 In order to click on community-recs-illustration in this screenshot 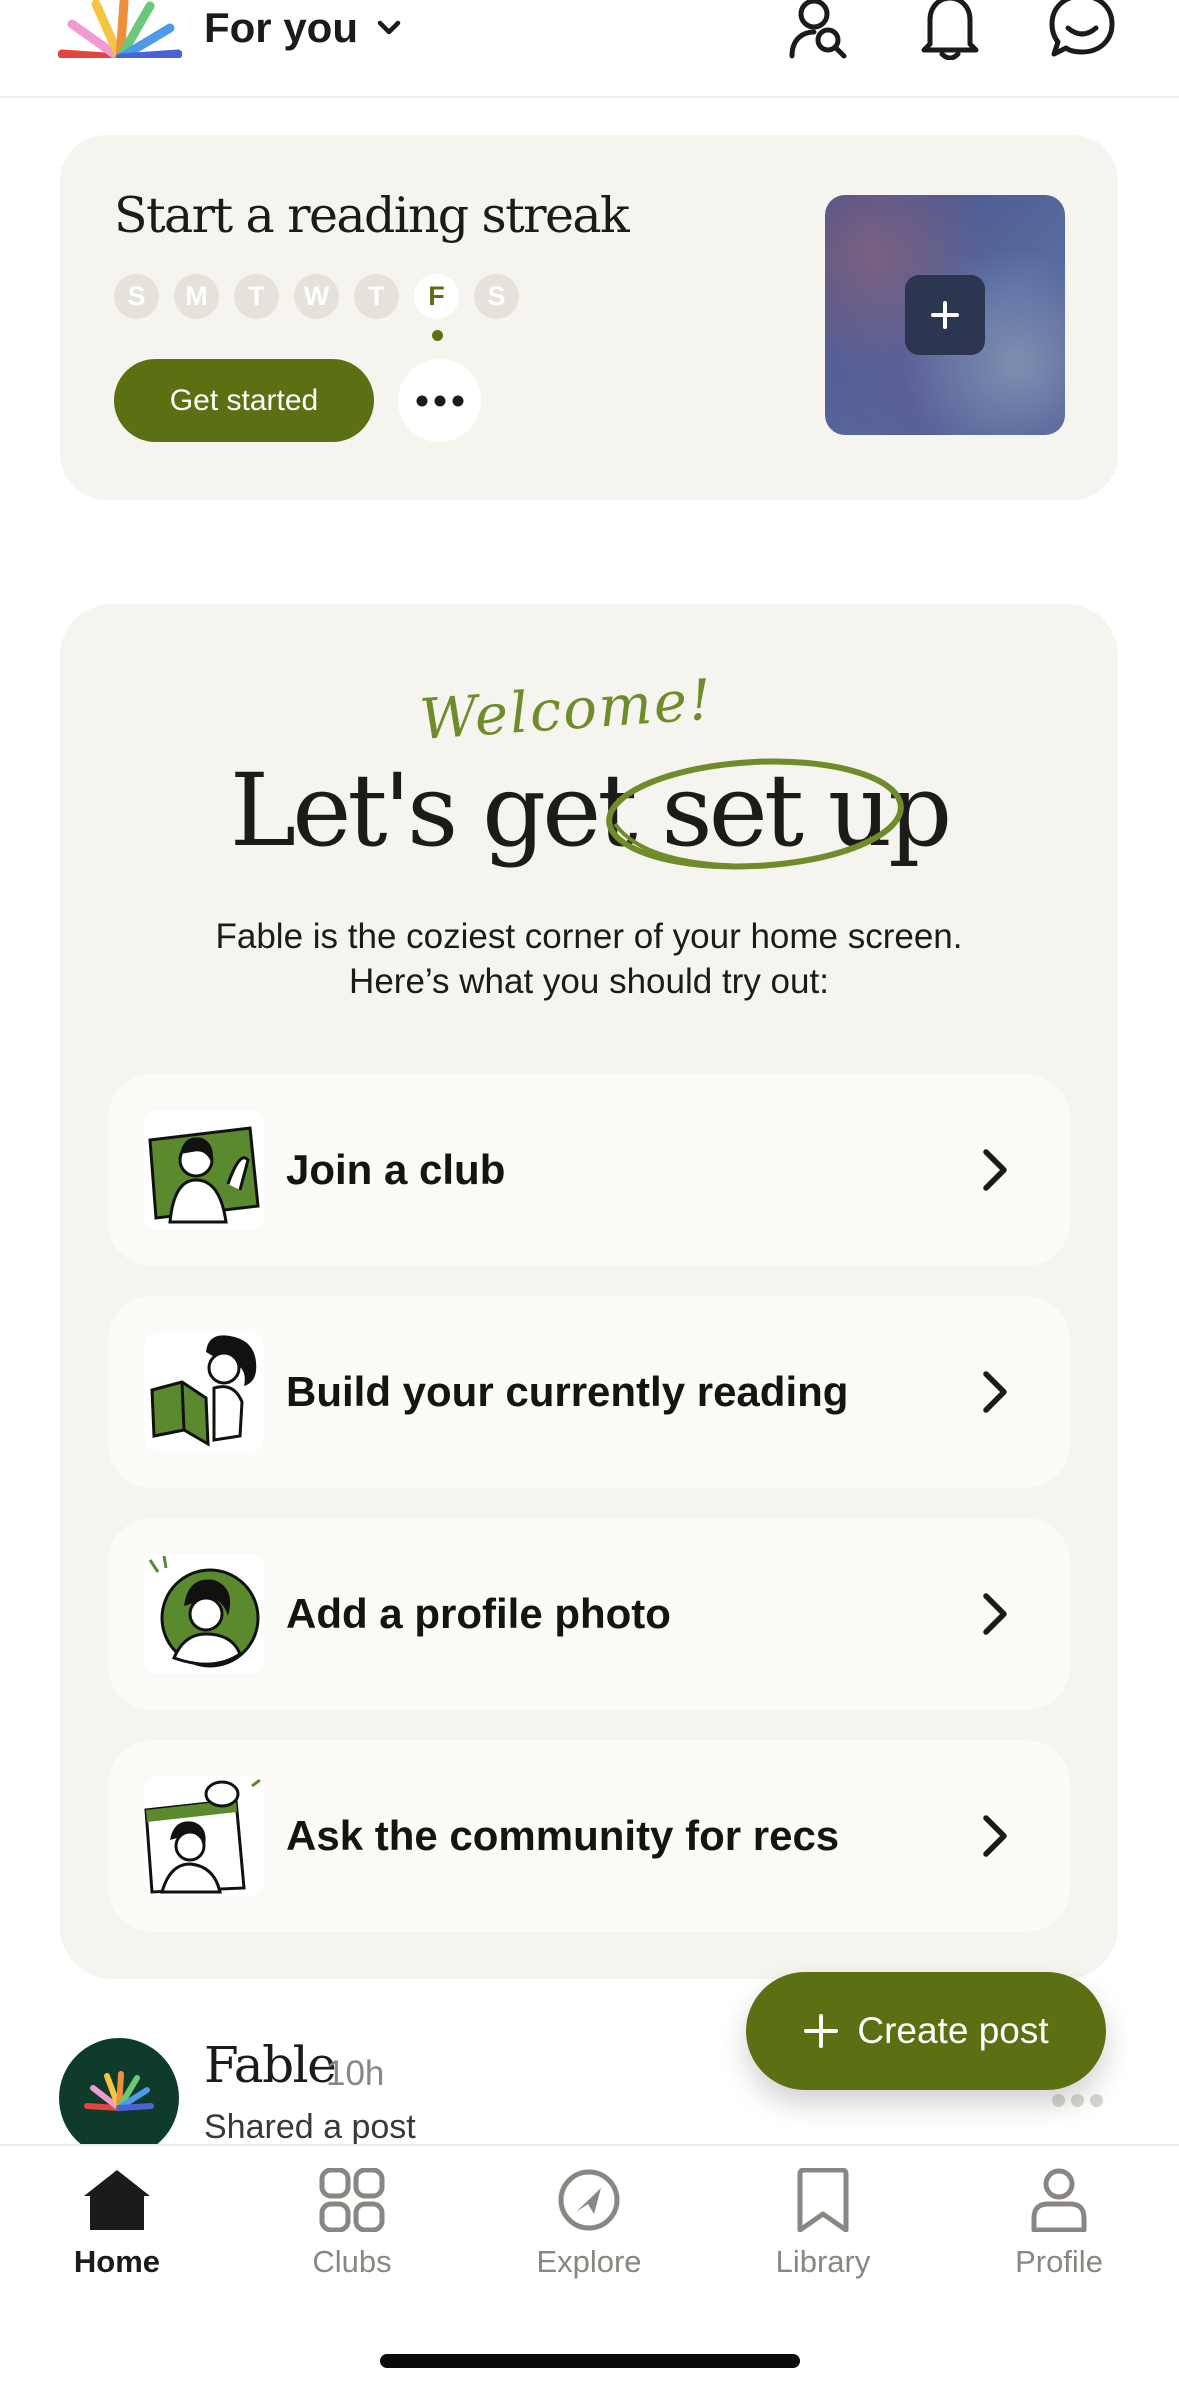, I will do `click(204, 1836)`.